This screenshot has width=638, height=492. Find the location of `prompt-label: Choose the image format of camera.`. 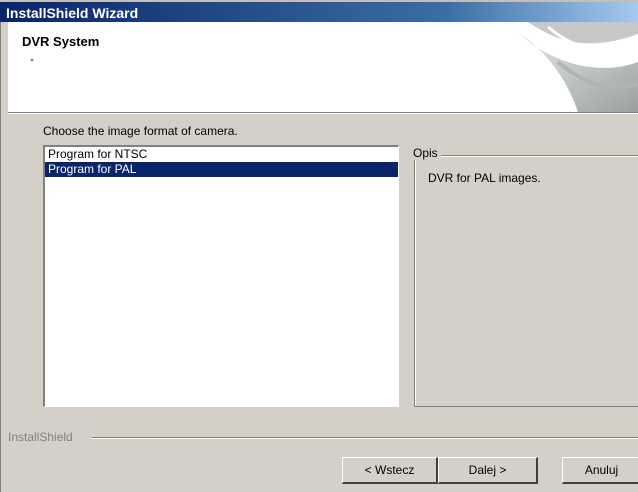

prompt-label: Choose the image format of camera. is located at coordinates (140, 131).